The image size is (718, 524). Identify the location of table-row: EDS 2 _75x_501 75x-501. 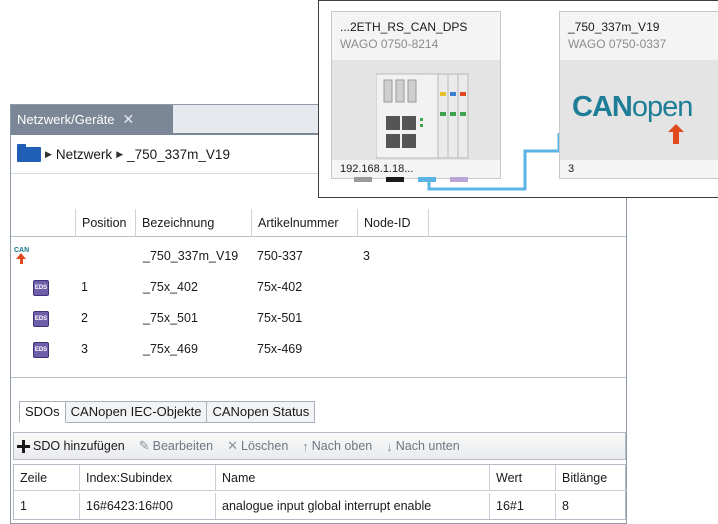
(318, 318).